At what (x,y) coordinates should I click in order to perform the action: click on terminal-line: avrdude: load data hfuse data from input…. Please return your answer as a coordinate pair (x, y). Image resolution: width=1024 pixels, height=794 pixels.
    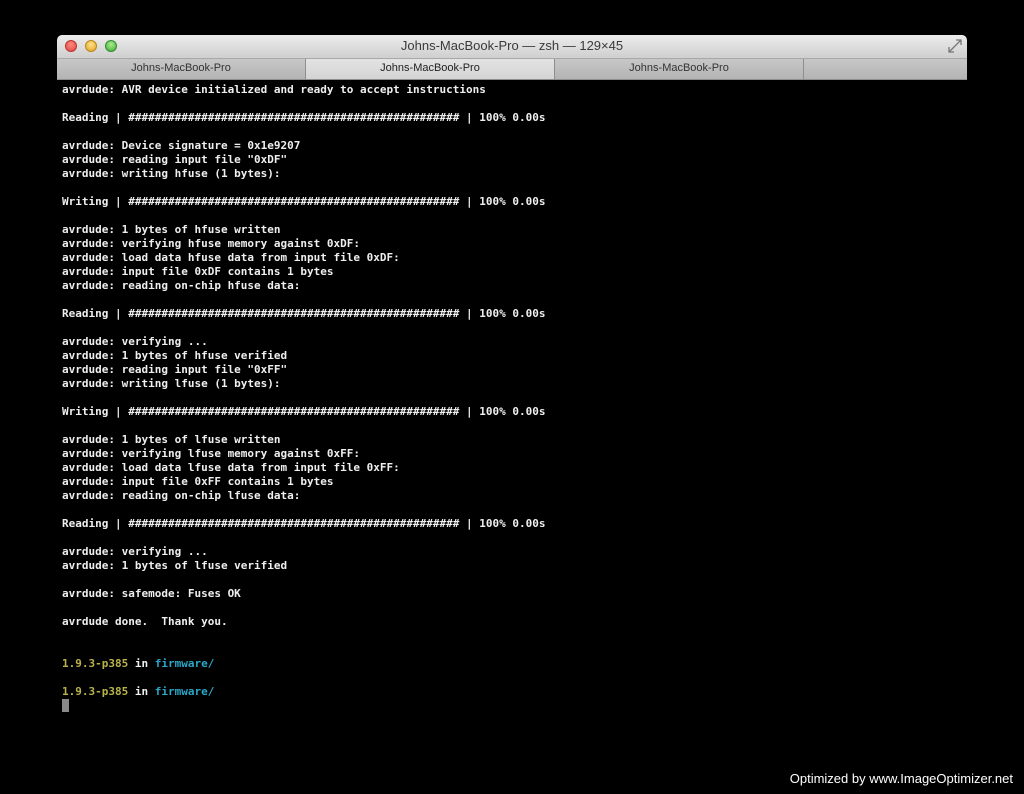
    Looking at the image, I should click on (231, 257).